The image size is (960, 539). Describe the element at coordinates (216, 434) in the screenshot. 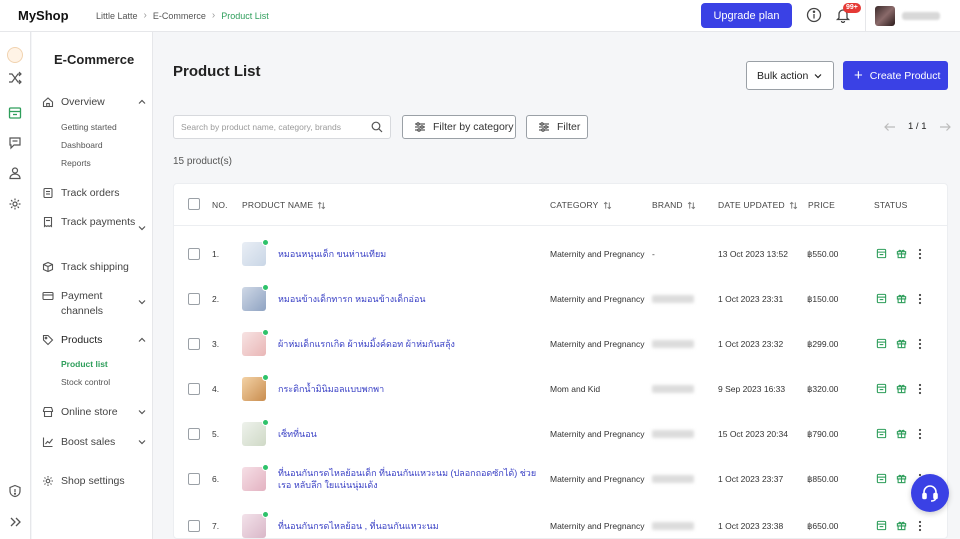

I see `row-number: 5.` at that location.